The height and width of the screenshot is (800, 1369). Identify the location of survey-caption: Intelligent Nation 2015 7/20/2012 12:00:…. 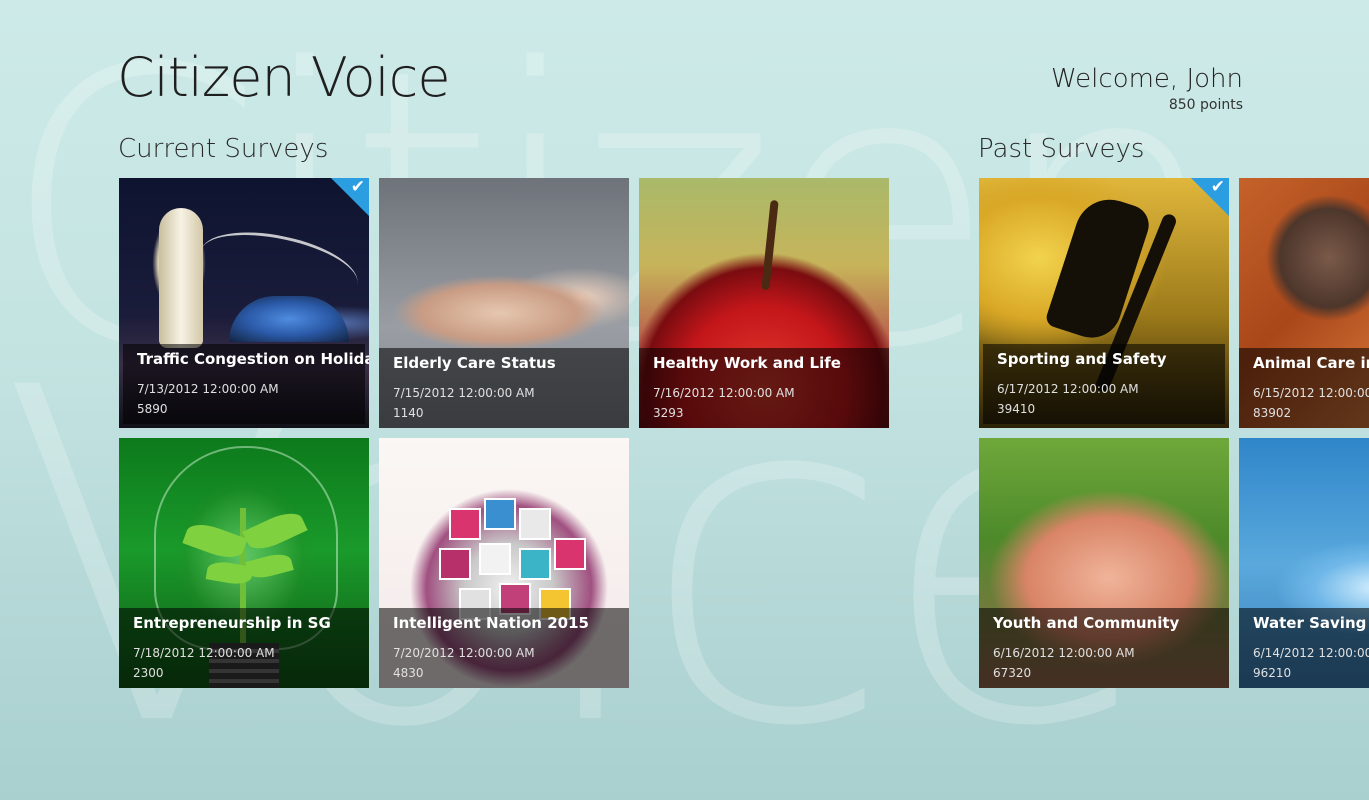
(504, 648).